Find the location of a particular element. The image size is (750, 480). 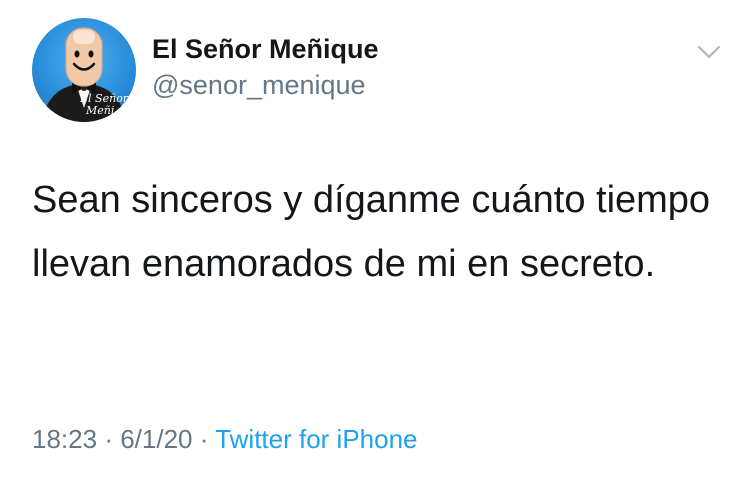

user-handle: @senor_menique is located at coordinates (259, 85).